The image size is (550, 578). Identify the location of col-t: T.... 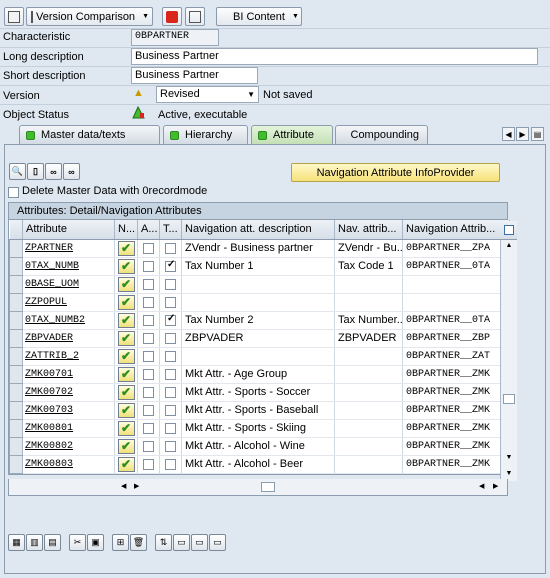
(170, 230).